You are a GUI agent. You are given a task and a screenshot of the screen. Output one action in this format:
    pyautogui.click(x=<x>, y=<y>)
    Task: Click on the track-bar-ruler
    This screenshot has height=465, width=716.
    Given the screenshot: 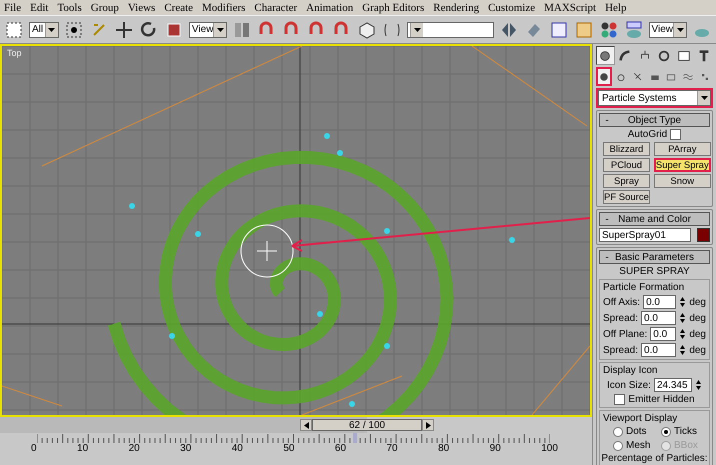 What is the action you would take?
    pyautogui.click(x=293, y=438)
    